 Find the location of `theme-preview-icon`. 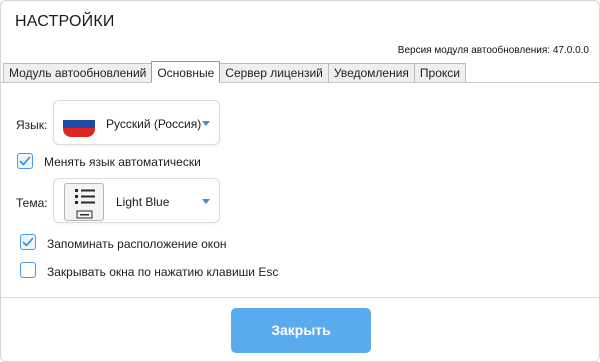

theme-preview-icon is located at coordinates (84, 202).